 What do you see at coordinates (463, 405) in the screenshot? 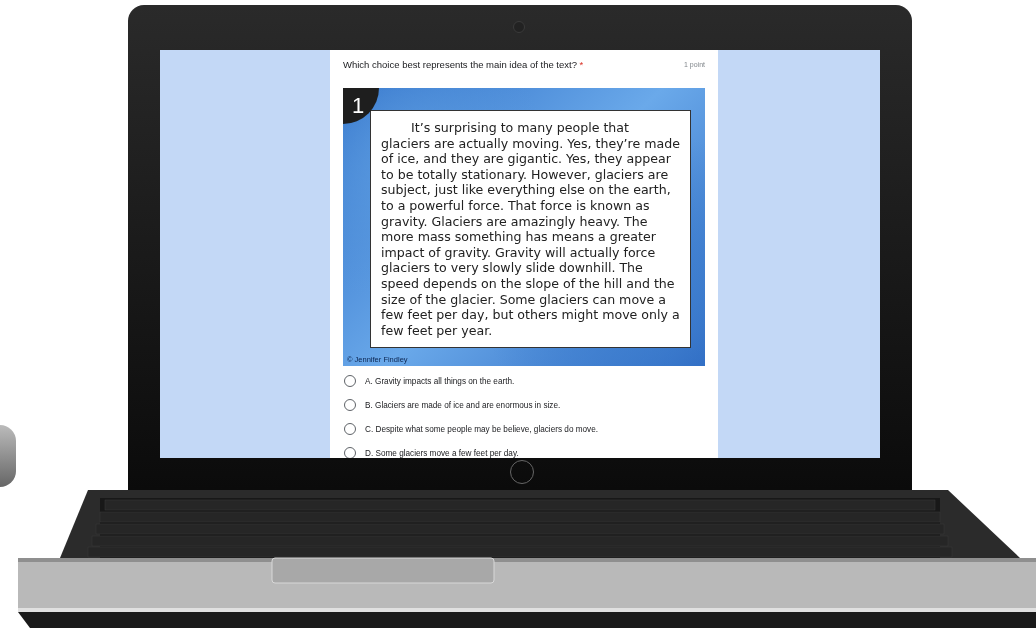
I see `option-label: B. Glaciers are made of ice and are enormous in size.` at bounding box center [463, 405].